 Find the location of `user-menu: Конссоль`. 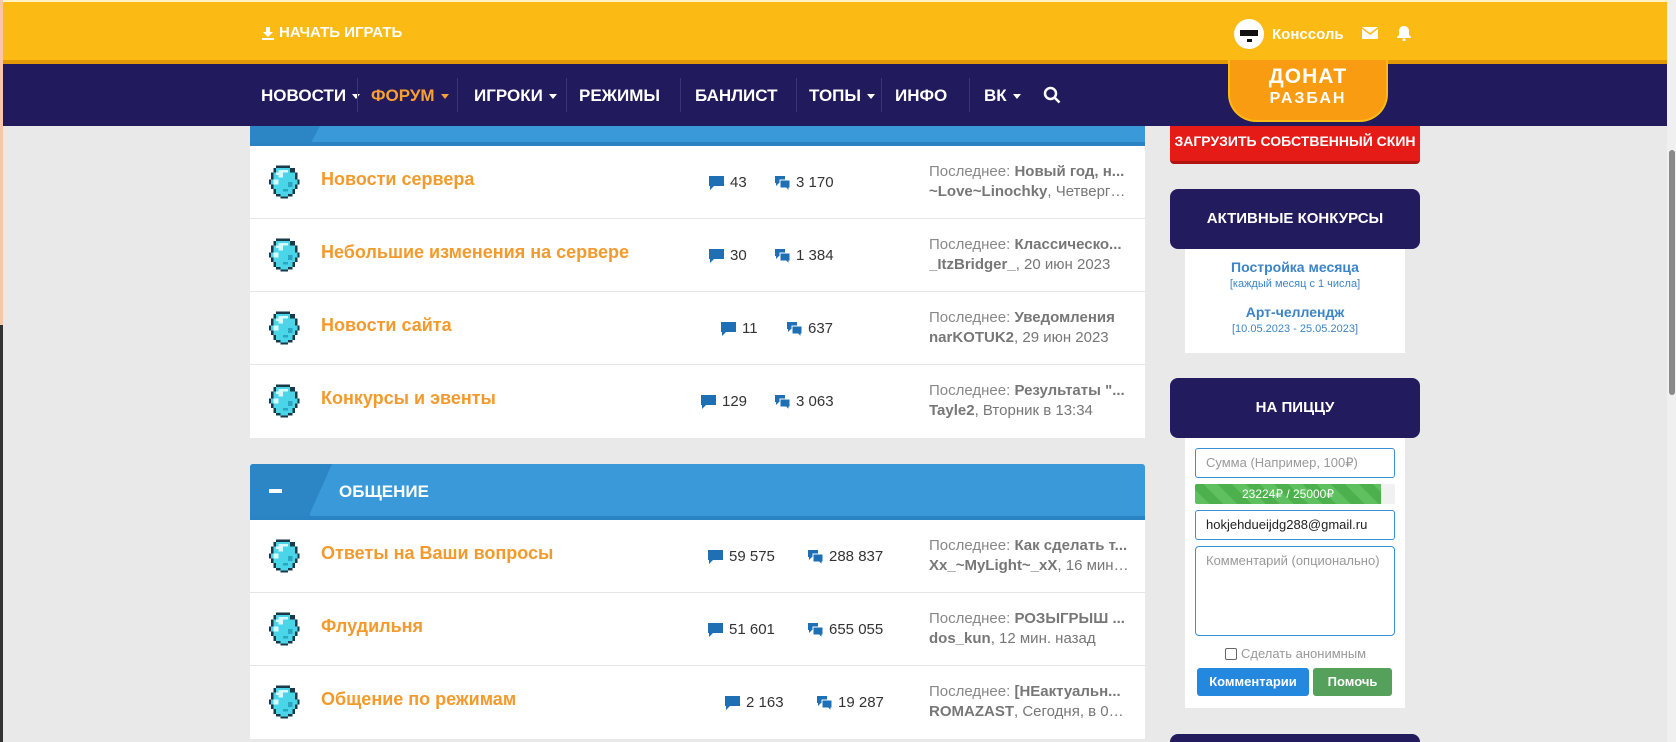

user-menu: Конссоль is located at coordinates (1289, 34).